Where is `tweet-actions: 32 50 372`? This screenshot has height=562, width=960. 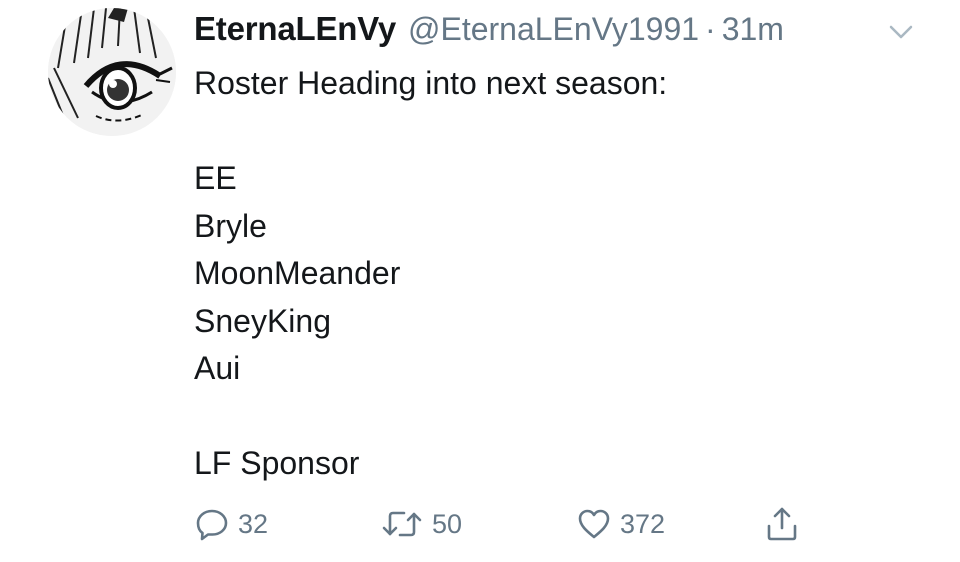
tweet-actions: 32 50 372 is located at coordinates (514, 524).